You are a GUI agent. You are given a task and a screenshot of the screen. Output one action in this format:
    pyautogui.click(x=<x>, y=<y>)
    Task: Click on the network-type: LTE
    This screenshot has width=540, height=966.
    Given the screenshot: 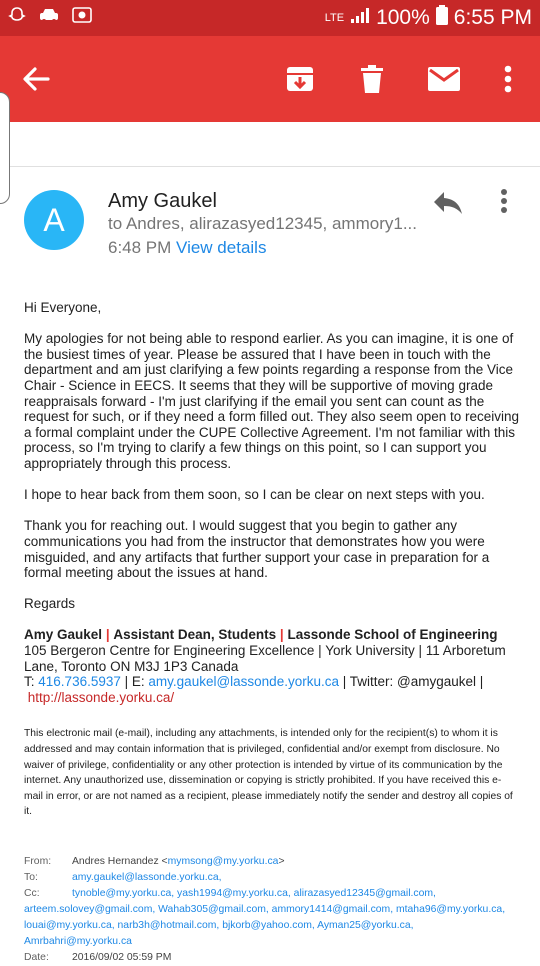 What is the action you would take?
    pyautogui.click(x=334, y=18)
    